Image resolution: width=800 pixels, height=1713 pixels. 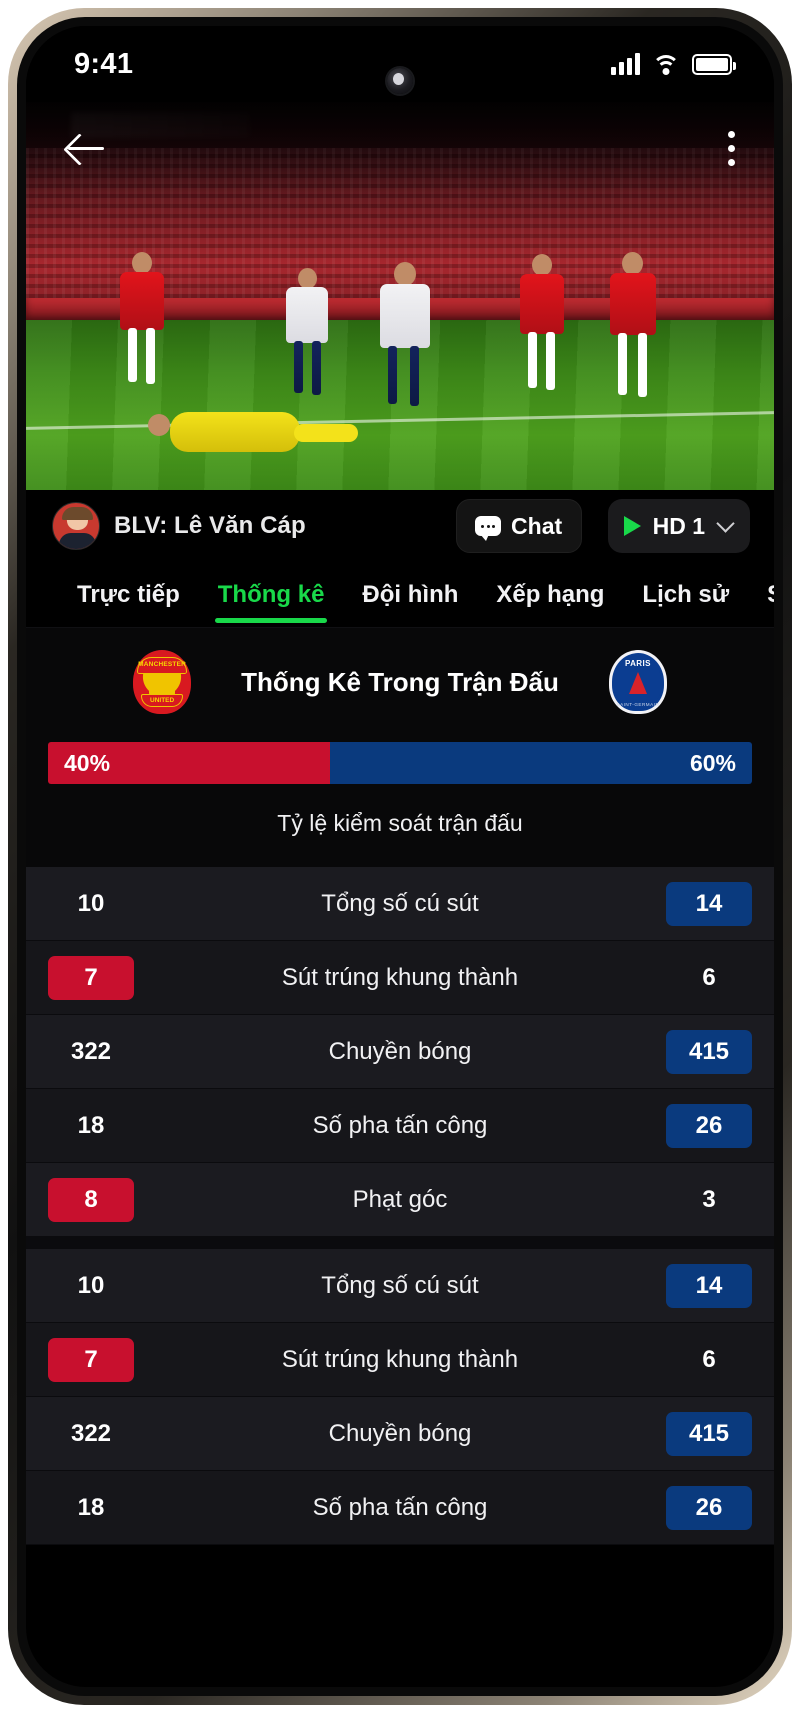 I want to click on stat-home-value: 8, so click(x=91, y=1199).